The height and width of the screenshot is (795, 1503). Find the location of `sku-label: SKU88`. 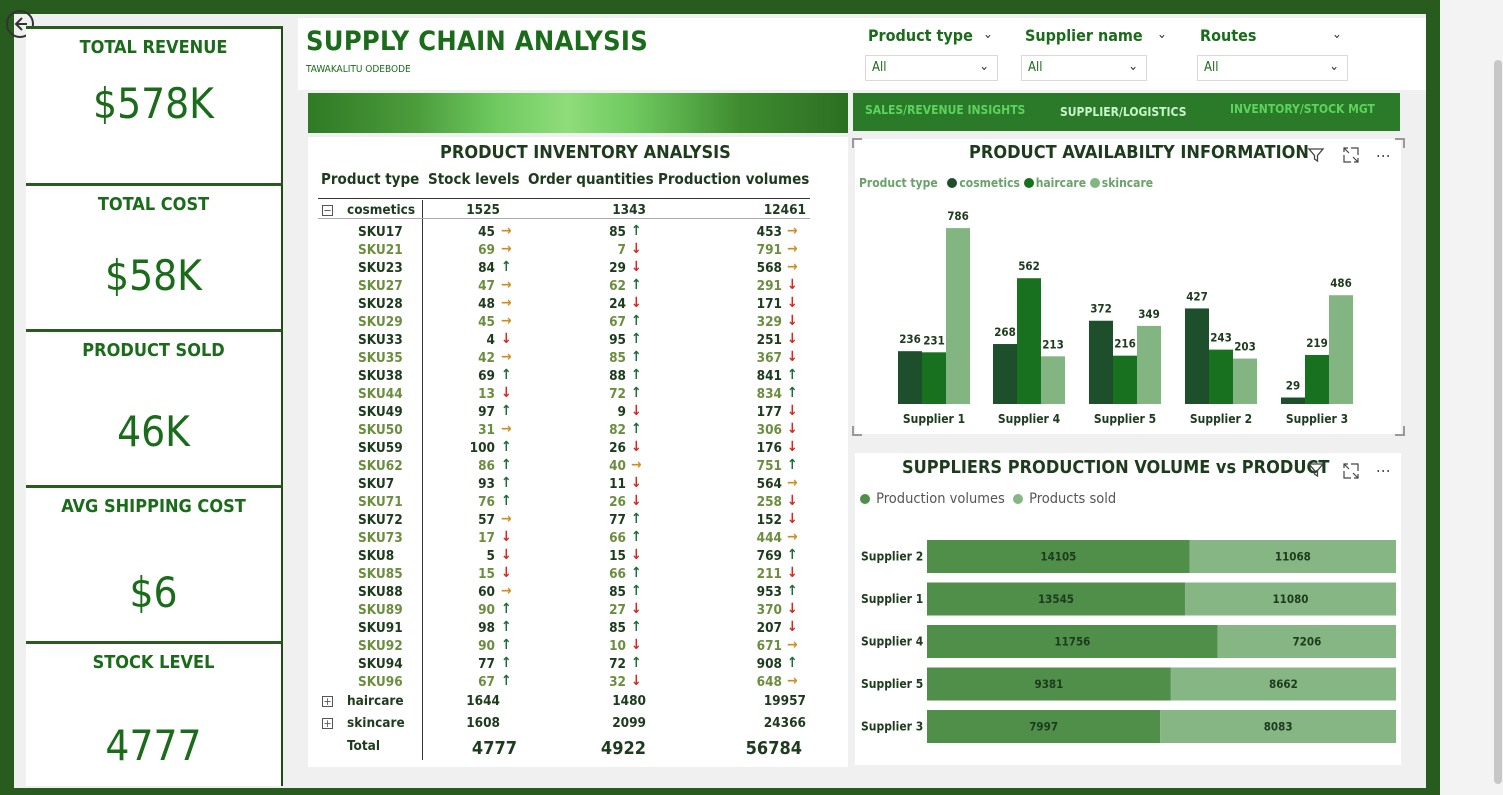

sku-label: SKU88 is located at coordinates (380, 592).